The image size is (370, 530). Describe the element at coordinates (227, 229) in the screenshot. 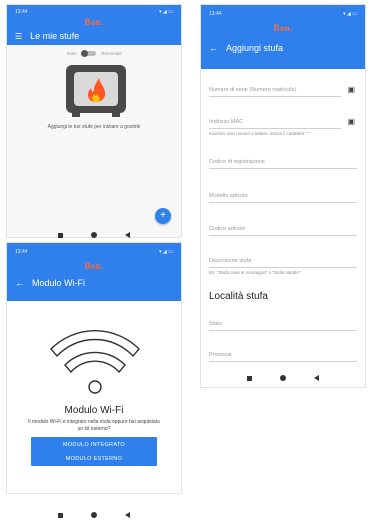

I see `article-code-placeholder: Codice articolo` at that location.